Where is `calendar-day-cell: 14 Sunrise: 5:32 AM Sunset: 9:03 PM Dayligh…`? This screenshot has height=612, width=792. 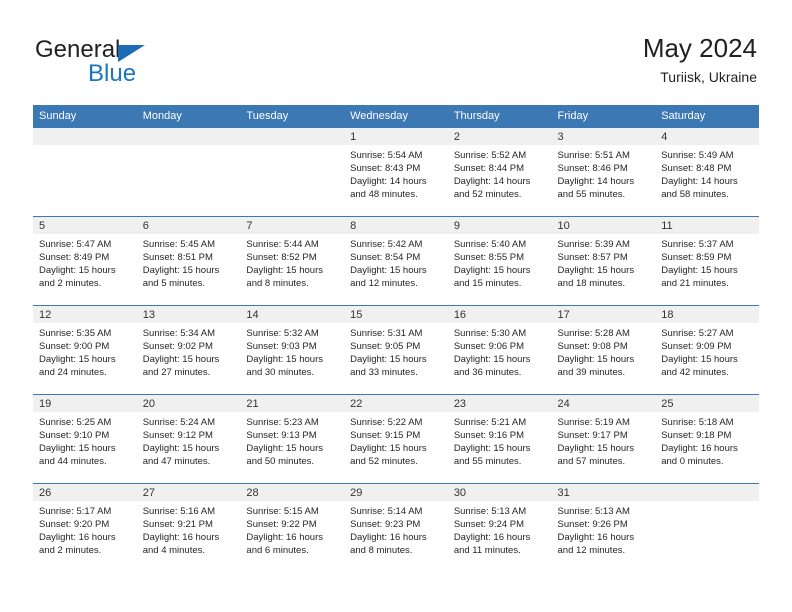
calendar-day-cell: 14 Sunrise: 5:32 AM Sunset: 9:03 PM Dayligh… is located at coordinates (292, 350).